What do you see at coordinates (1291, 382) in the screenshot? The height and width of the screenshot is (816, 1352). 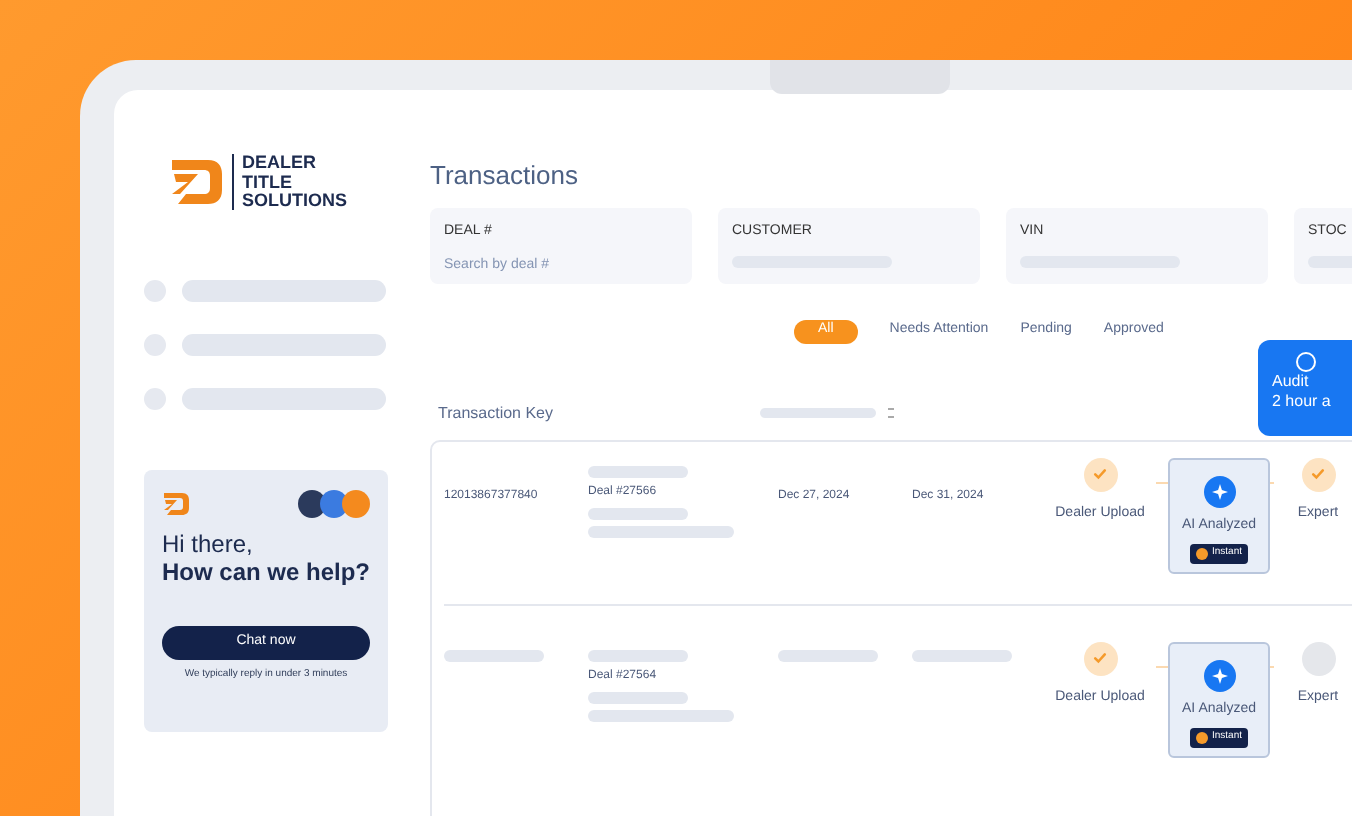 I see `tooltip-text: Audit` at bounding box center [1291, 382].